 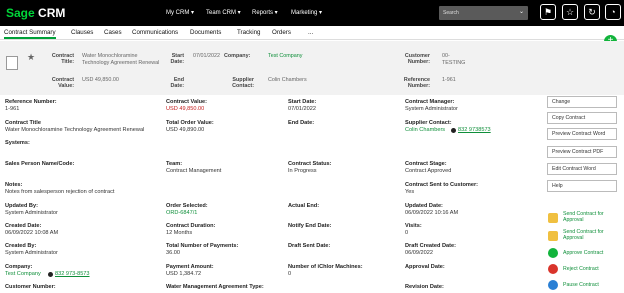 What do you see at coordinates (424, 287) in the screenshot?
I see `revision-date-label: Revision Date:` at bounding box center [424, 287].